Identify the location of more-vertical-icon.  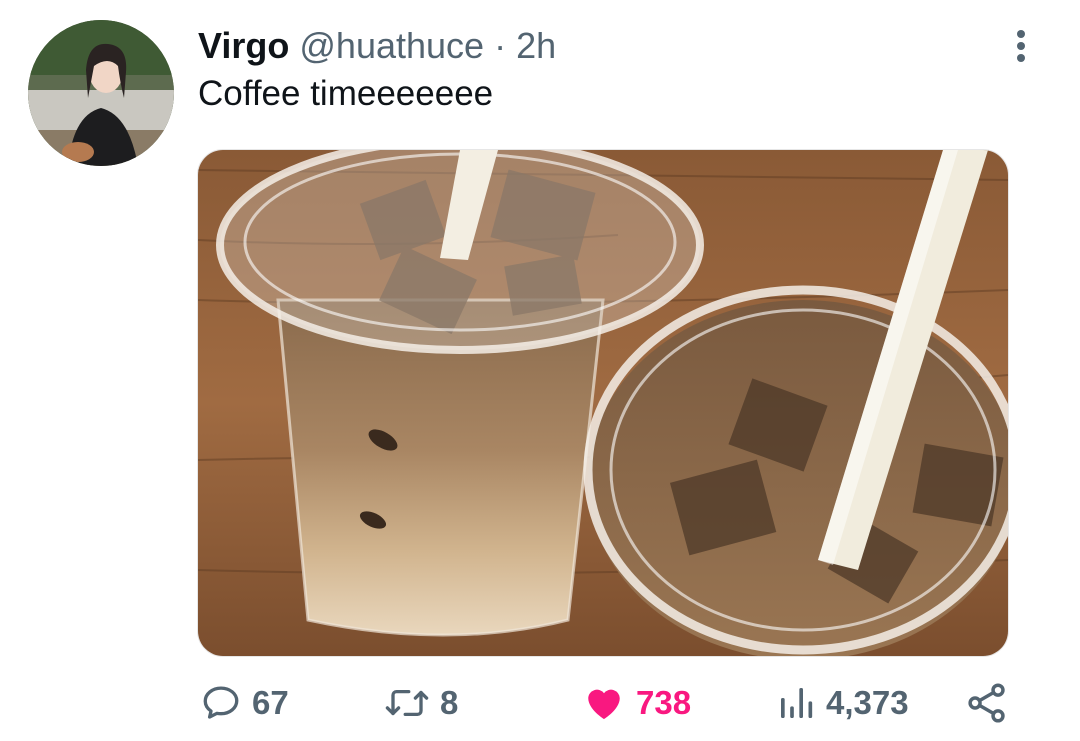
(1021, 46).